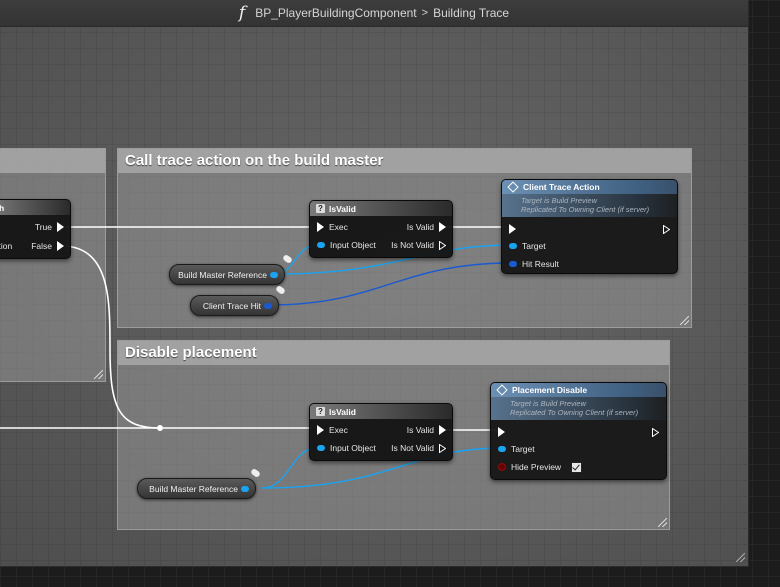 The height and width of the screenshot is (587, 780). I want to click on variable-label: Client Trace Hit, so click(231, 305).